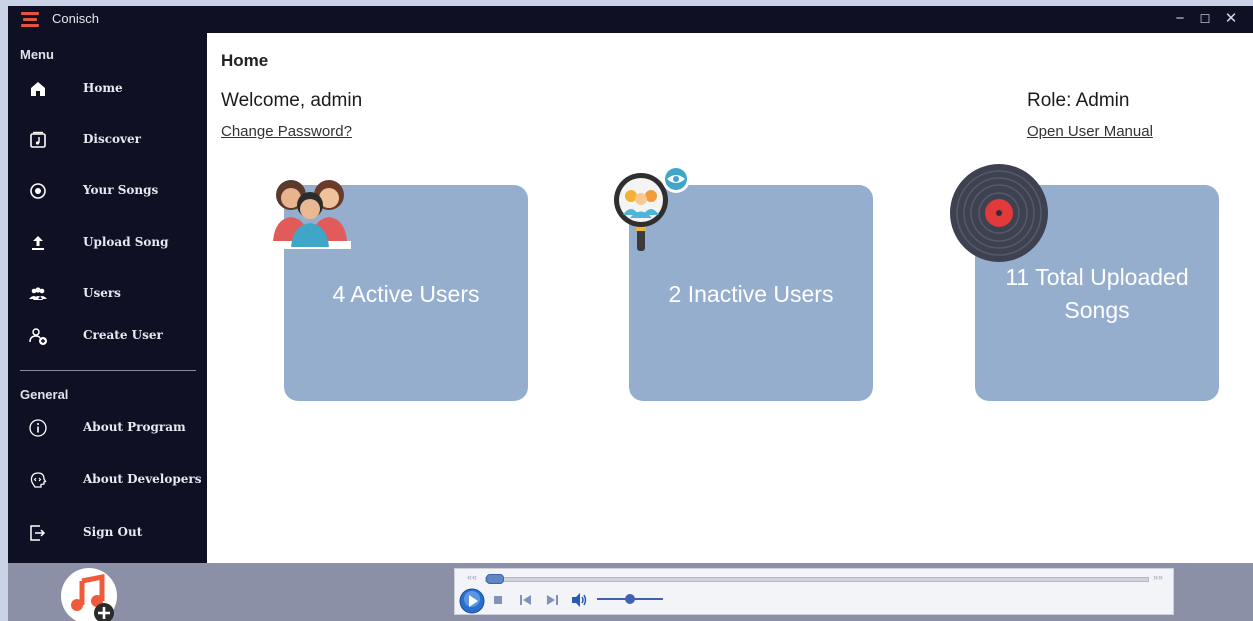  Describe the element at coordinates (121, 190) in the screenshot. I see `sidebar-item-label: Your Songs` at that location.